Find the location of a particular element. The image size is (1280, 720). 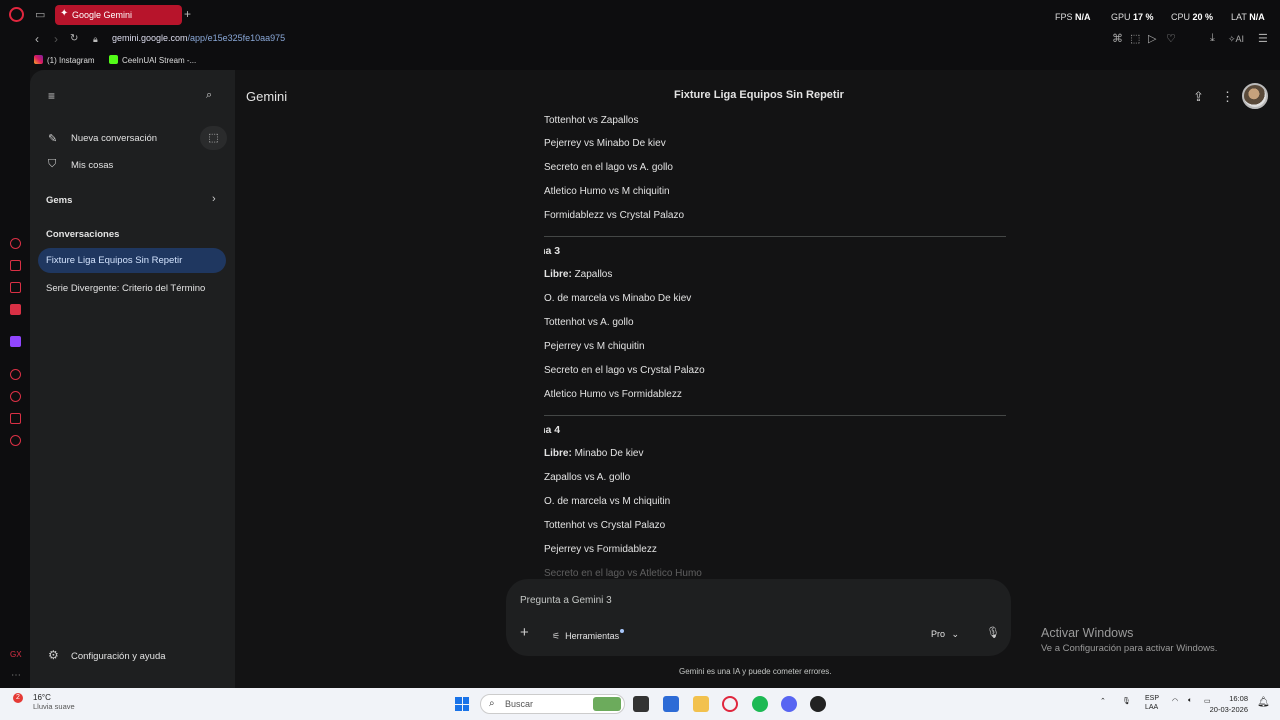

fps-readout: FPS N/A is located at coordinates (1073, 17).